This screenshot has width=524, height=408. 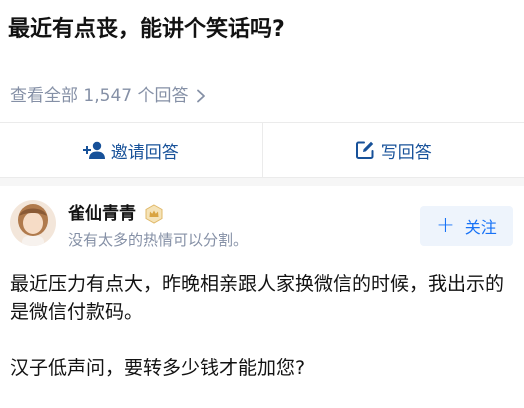 I want to click on view-all-answers-label: 查看全部 1,547 个回答, so click(x=99, y=96).